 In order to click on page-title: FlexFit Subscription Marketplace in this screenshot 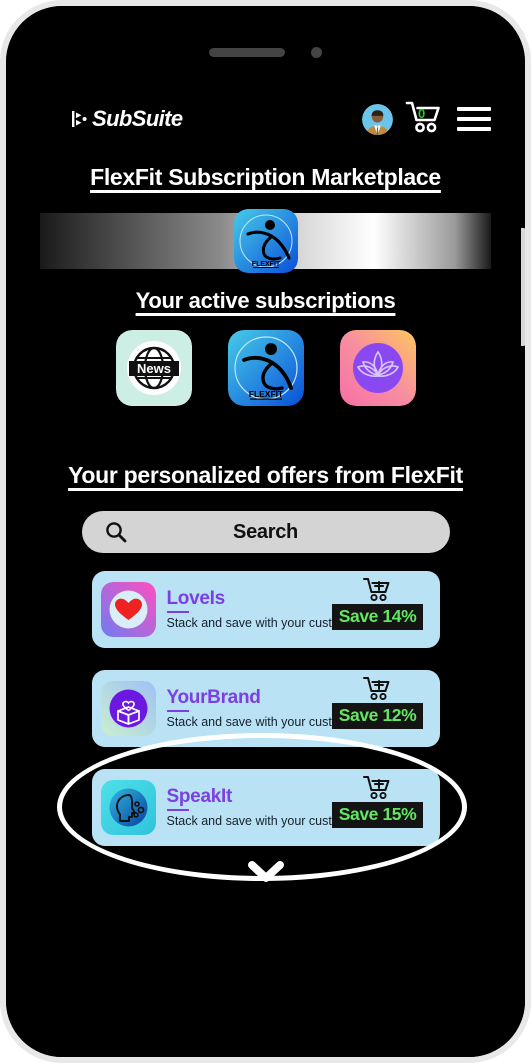, I will do `click(265, 177)`.